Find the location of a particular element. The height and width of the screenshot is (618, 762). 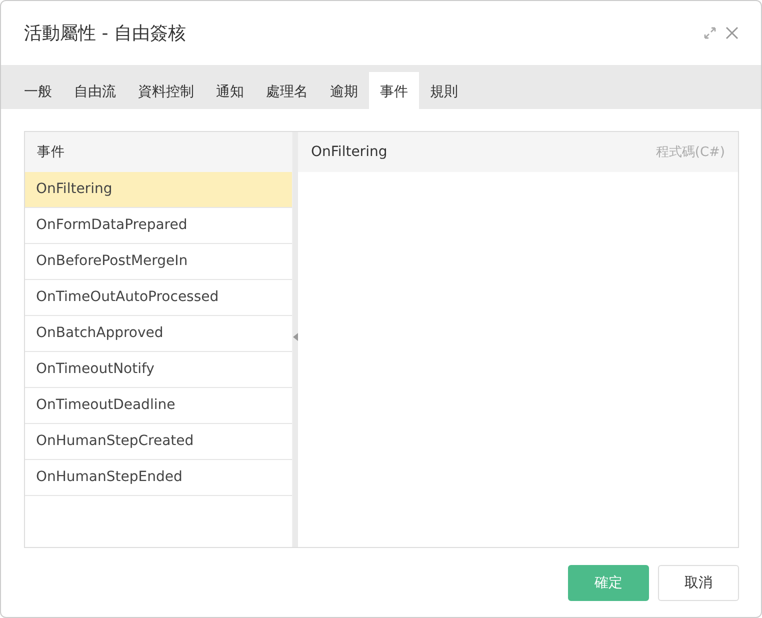

tab: 資料控制 is located at coordinates (166, 90).